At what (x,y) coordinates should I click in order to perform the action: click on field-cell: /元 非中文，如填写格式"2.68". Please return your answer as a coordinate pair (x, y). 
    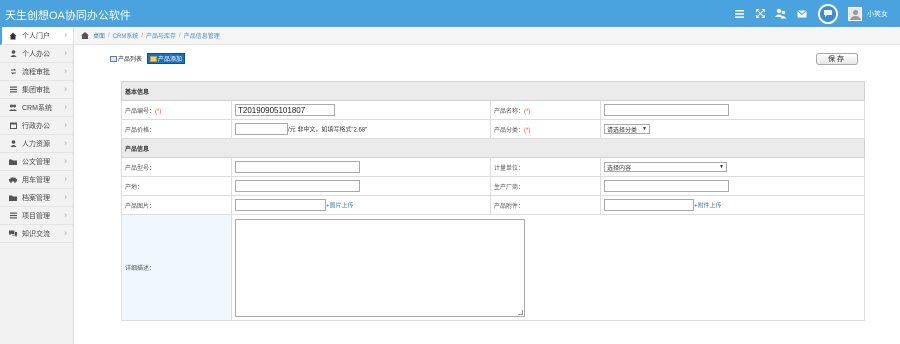
    Looking at the image, I should click on (361, 129).